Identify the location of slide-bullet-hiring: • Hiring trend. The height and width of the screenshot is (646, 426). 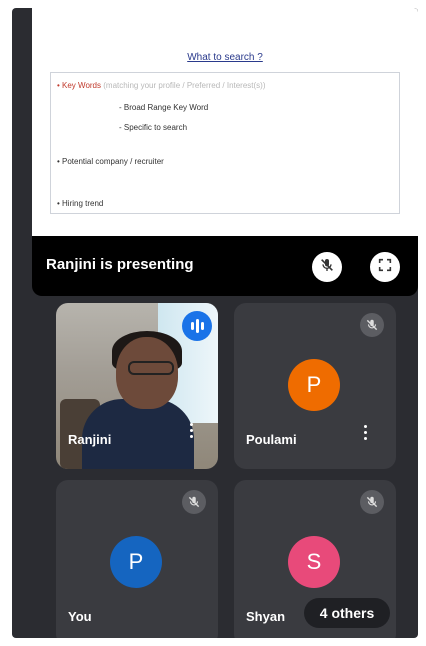
(80, 203).